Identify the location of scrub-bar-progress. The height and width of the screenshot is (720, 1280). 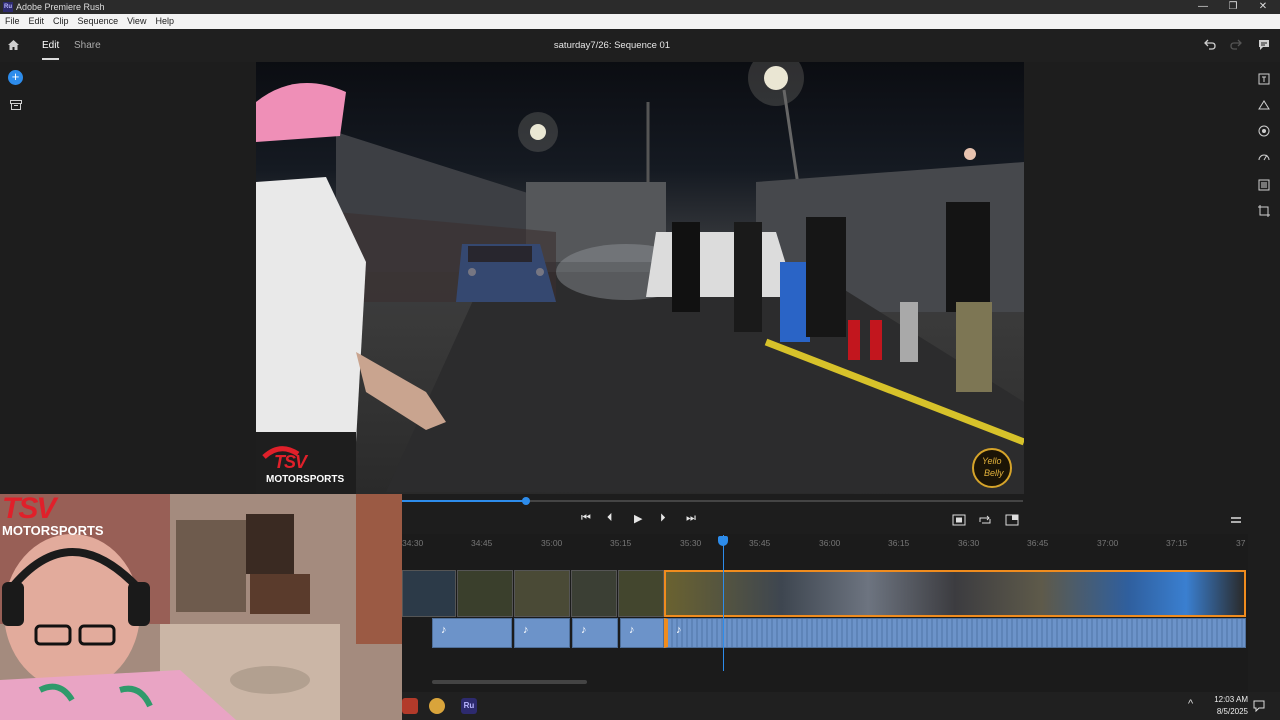
(464, 501).